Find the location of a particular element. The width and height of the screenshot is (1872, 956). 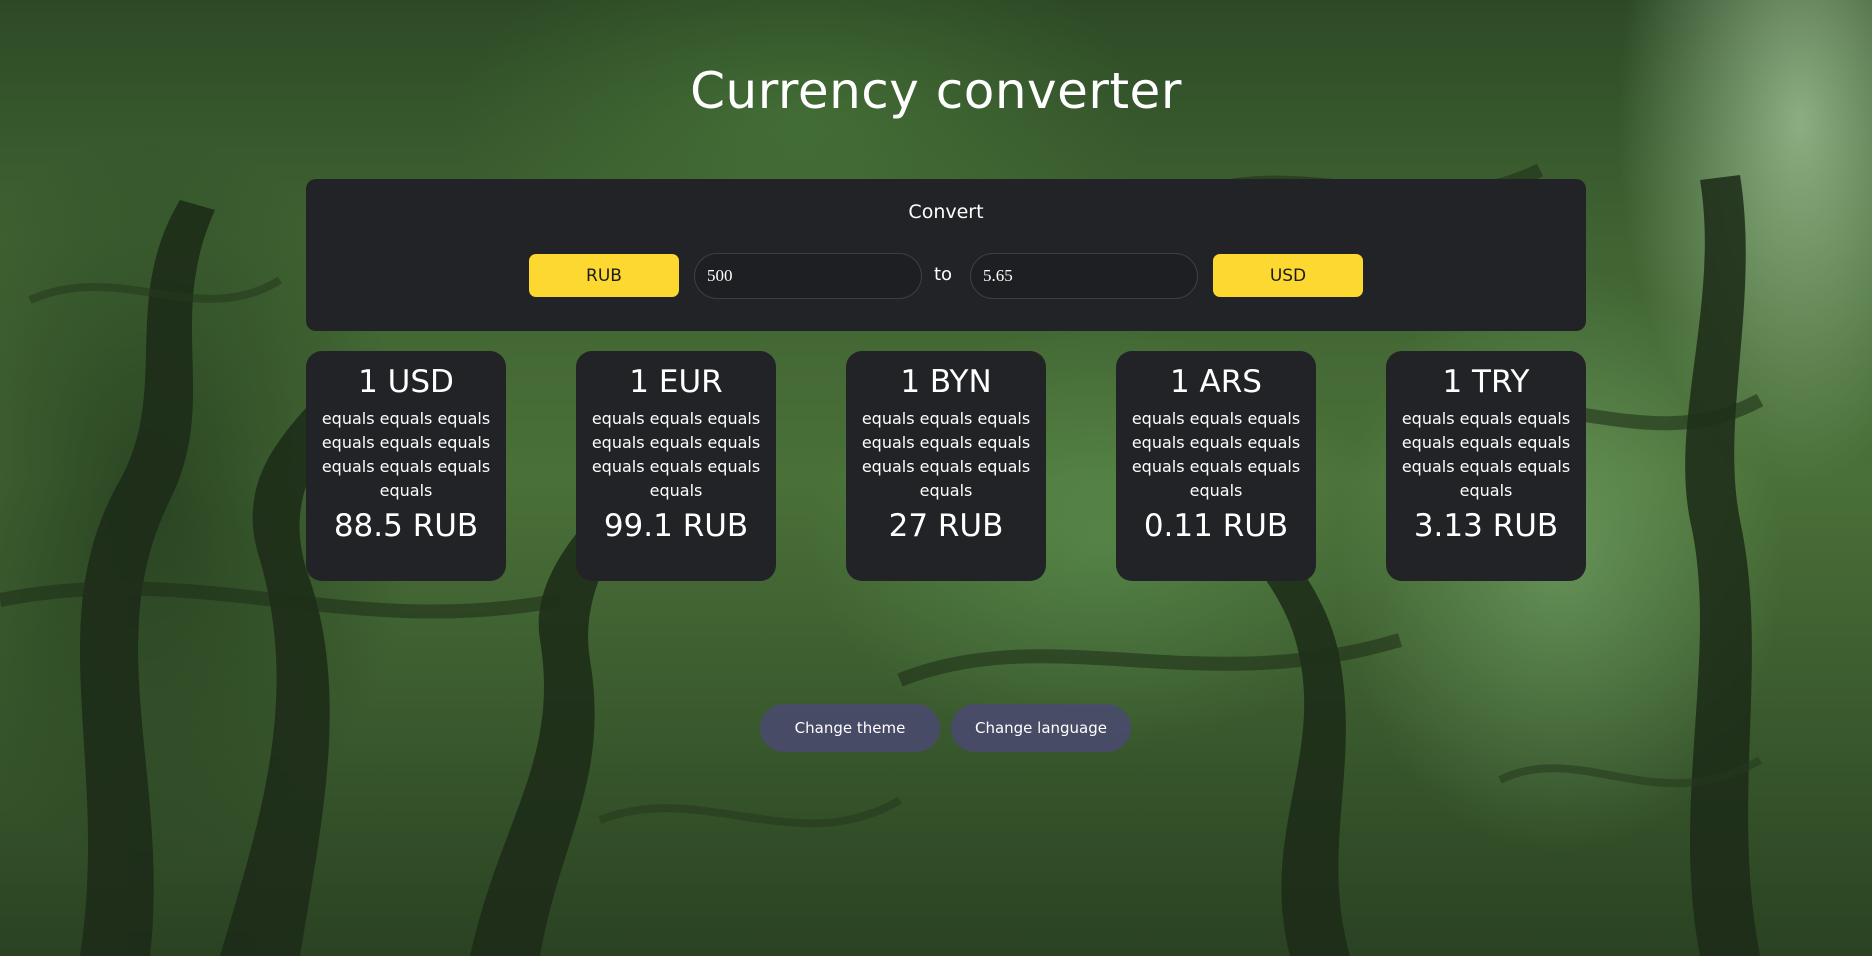

convert-label: Convert is located at coordinates (946, 212).